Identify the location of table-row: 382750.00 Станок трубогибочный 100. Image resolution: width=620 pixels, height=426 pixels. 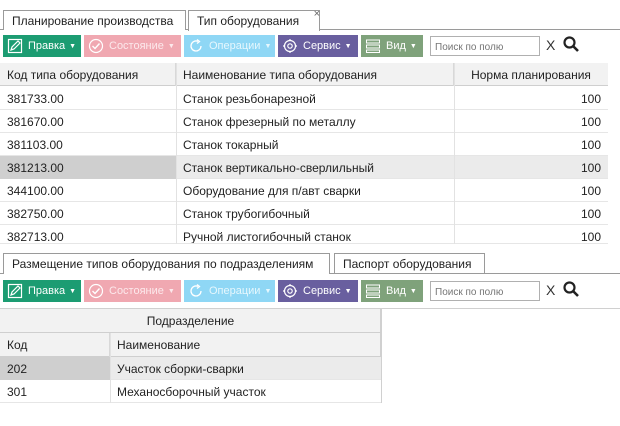
(304, 213).